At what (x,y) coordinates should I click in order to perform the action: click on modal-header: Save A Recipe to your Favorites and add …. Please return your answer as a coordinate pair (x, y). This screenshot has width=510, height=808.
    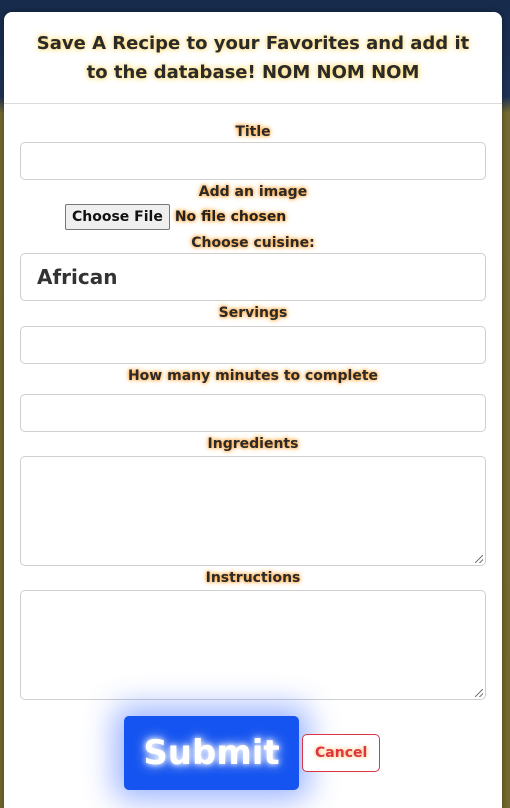
    Looking at the image, I should click on (253, 58).